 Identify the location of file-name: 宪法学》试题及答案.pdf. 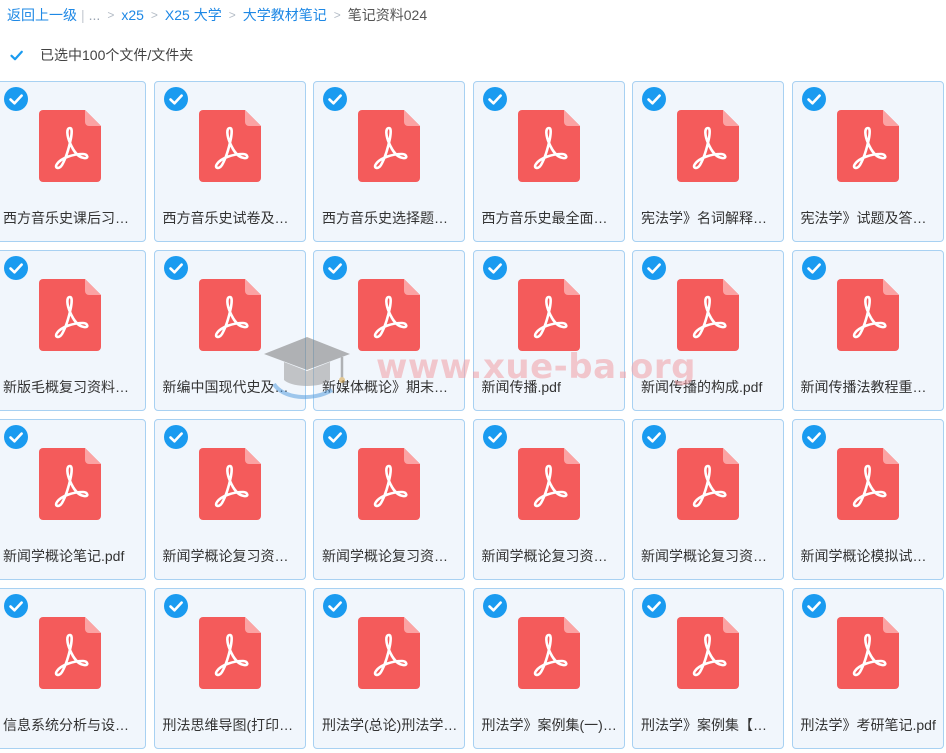
(868, 218).